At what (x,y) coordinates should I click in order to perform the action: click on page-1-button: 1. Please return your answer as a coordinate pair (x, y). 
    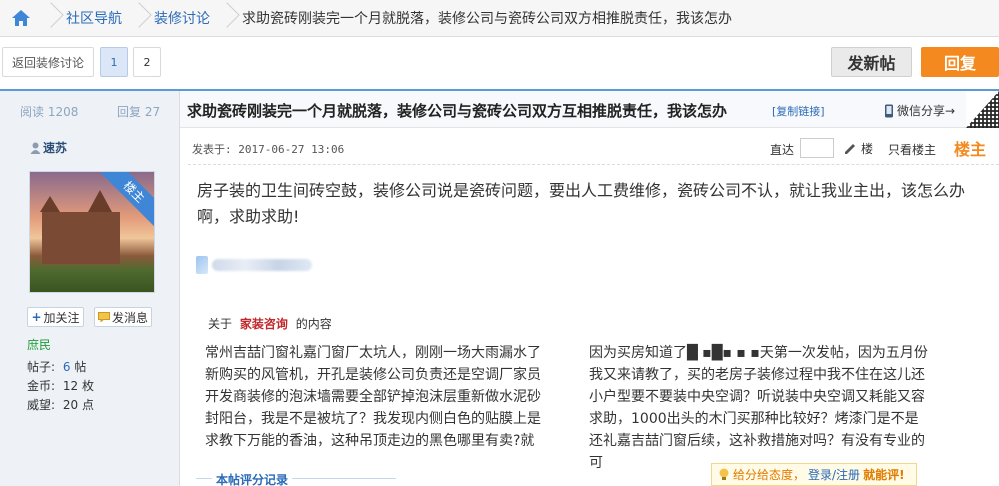
    Looking at the image, I should click on (114, 62).